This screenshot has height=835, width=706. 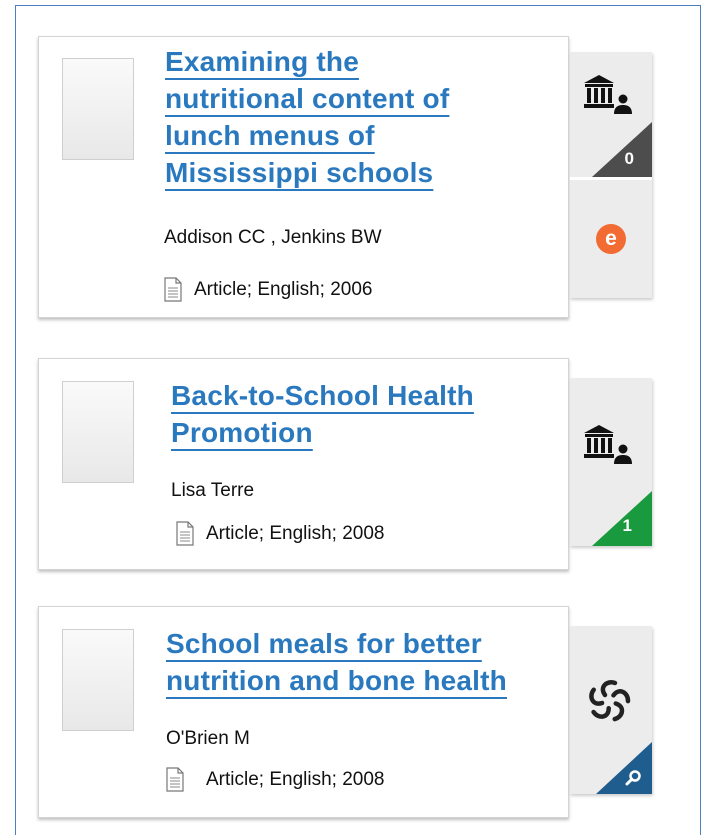 What do you see at coordinates (262, 61) in the screenshot?
I see `result-title-line: Examining the` at bounding box center [262, 61].